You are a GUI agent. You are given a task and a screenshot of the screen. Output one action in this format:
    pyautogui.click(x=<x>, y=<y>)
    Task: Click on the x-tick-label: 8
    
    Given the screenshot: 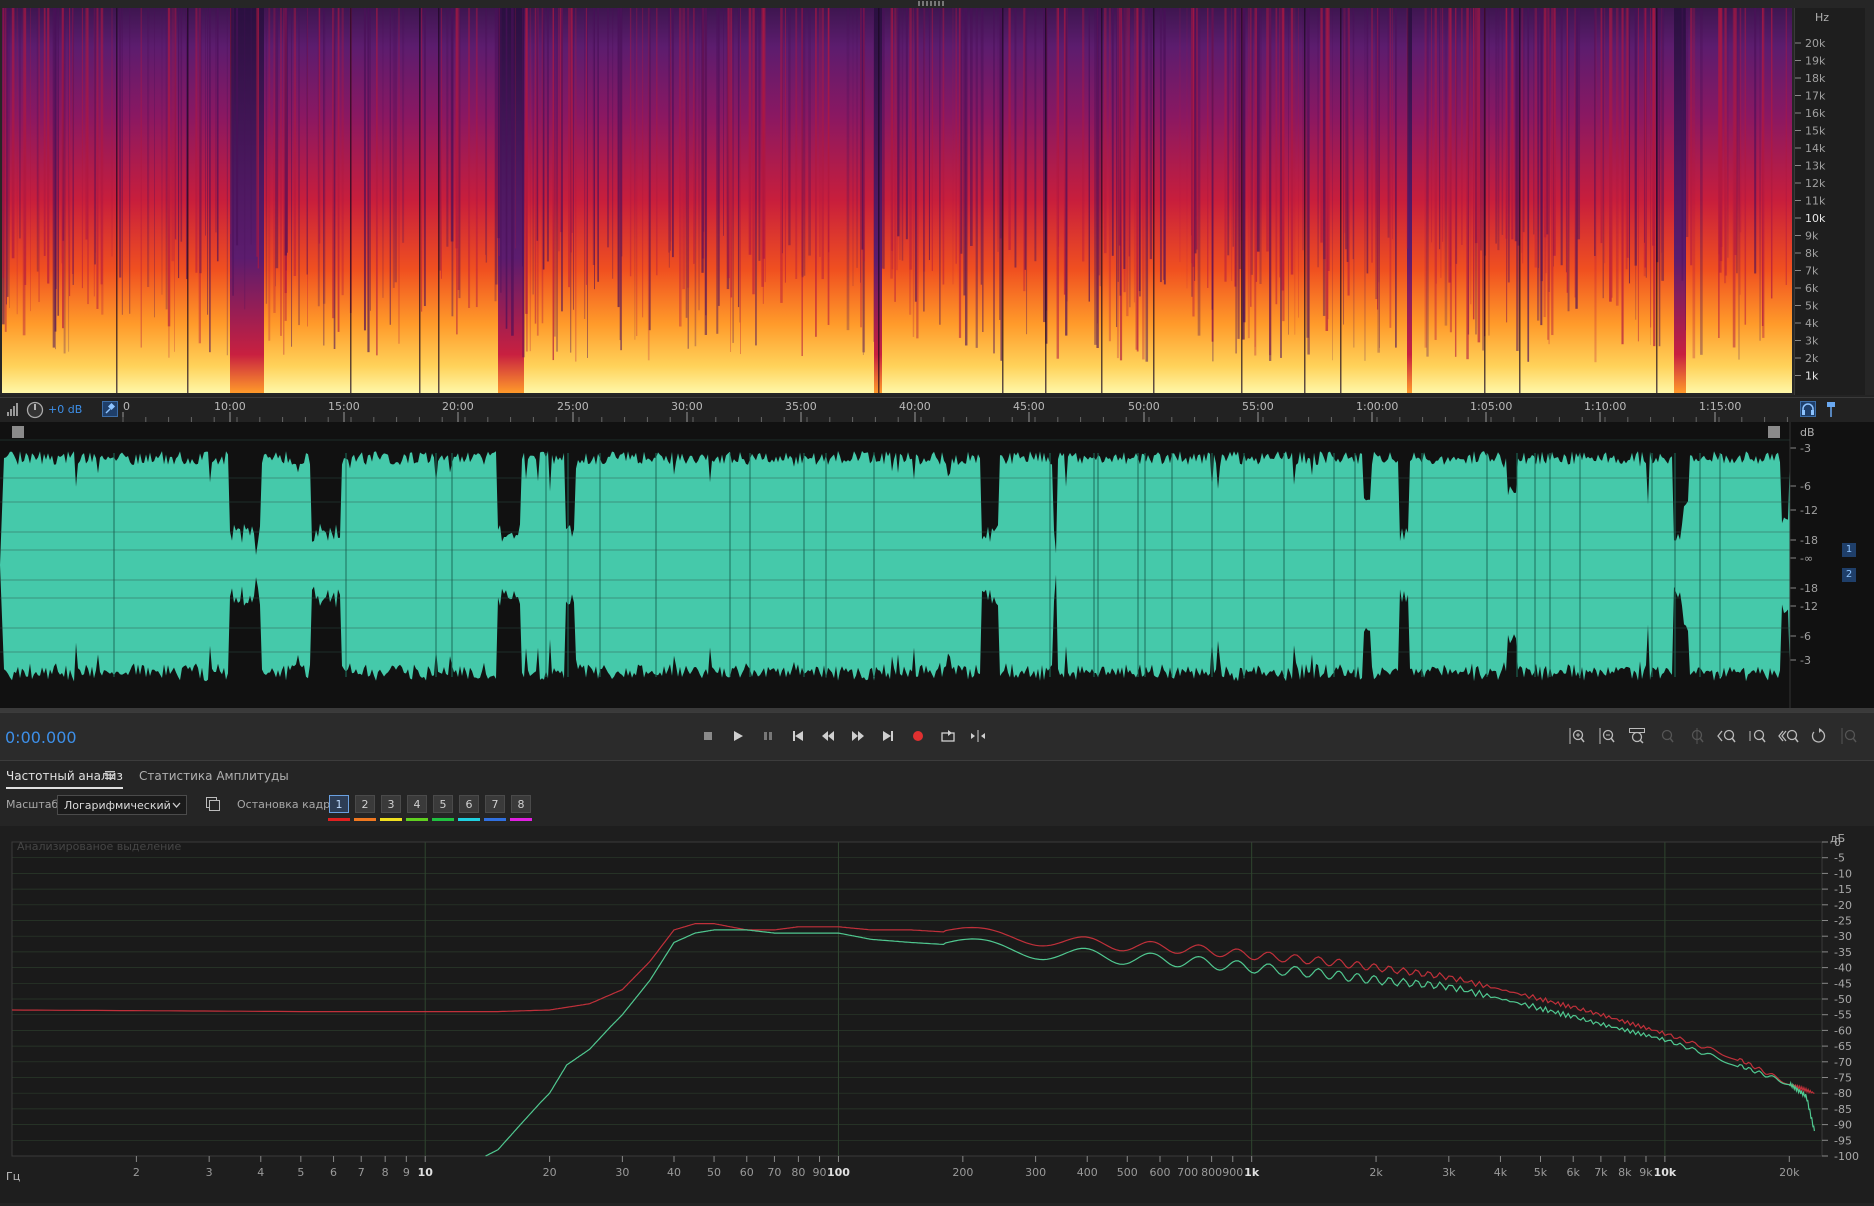 What is the action you would take?
    pyautogui.click(x=385, y=1172)
    